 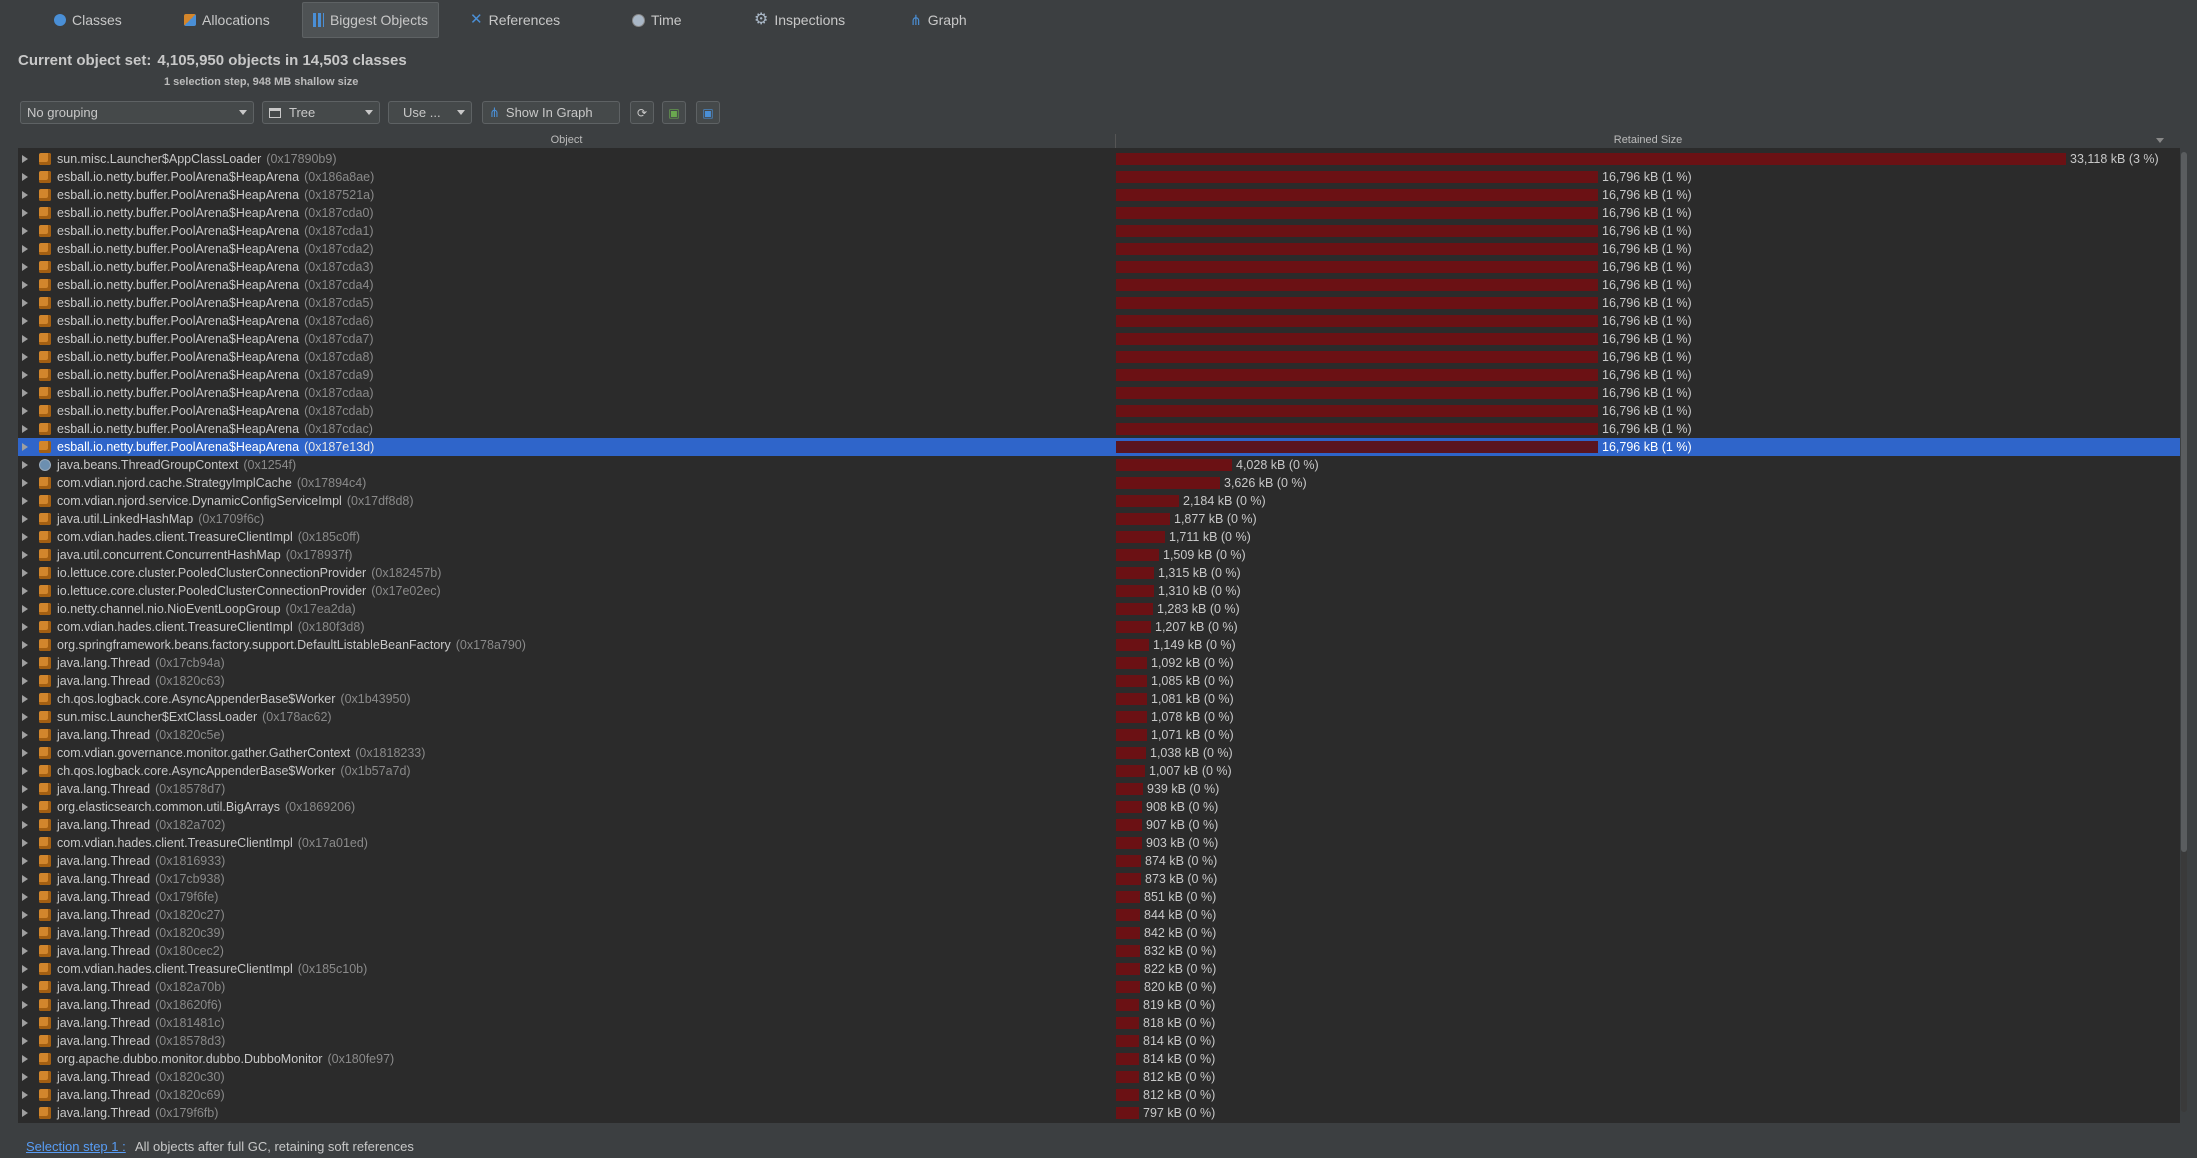 I want to click on vertical-scrollbar, so click(x=2184, y=632).